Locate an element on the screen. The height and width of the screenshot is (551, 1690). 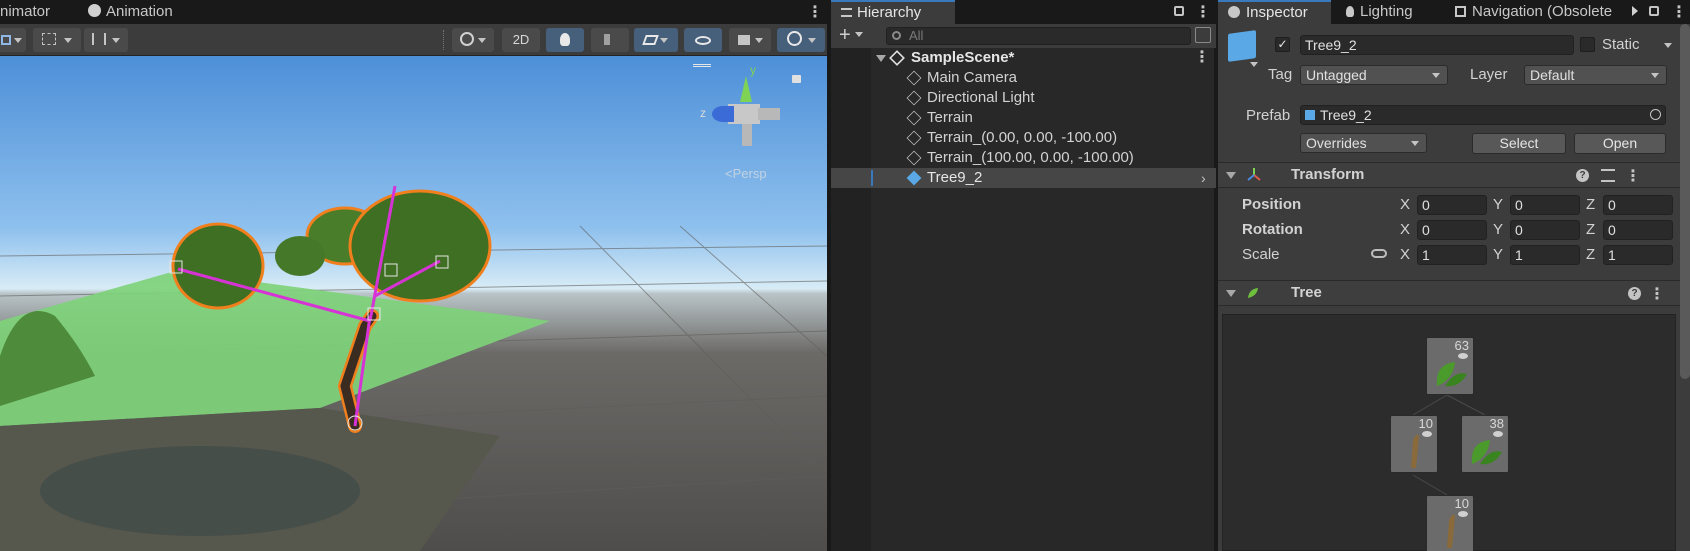
hierarchy-search-input: All is located at coordinates (1038, 36).